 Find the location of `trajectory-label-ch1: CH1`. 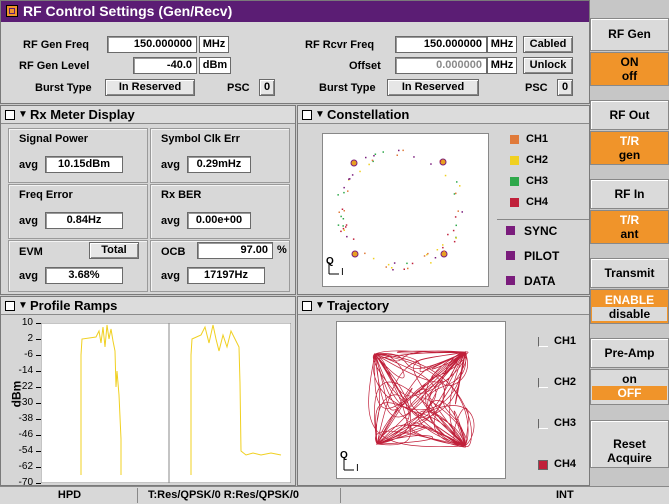

trajectory-label-ch1: CH1 is located at coordinates (565, 341).